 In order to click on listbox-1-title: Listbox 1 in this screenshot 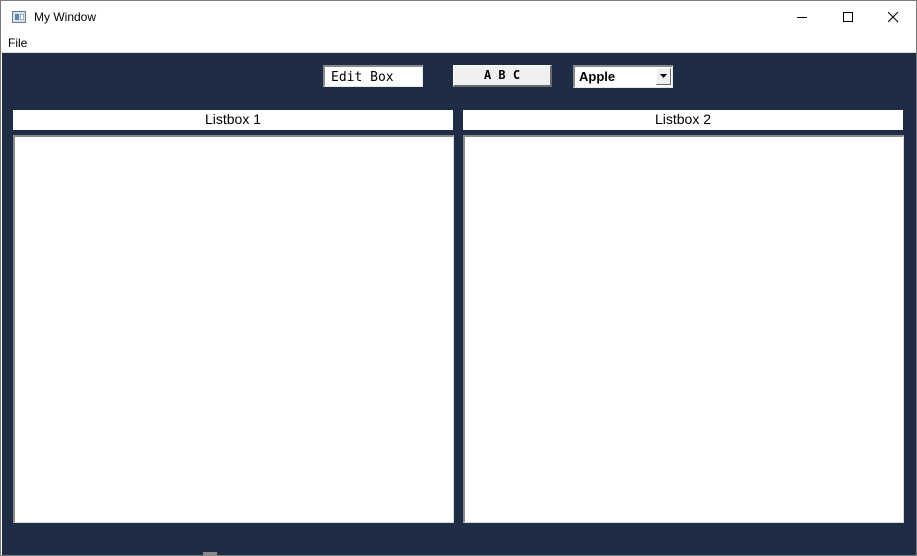, I will do `click(233, 120)`.